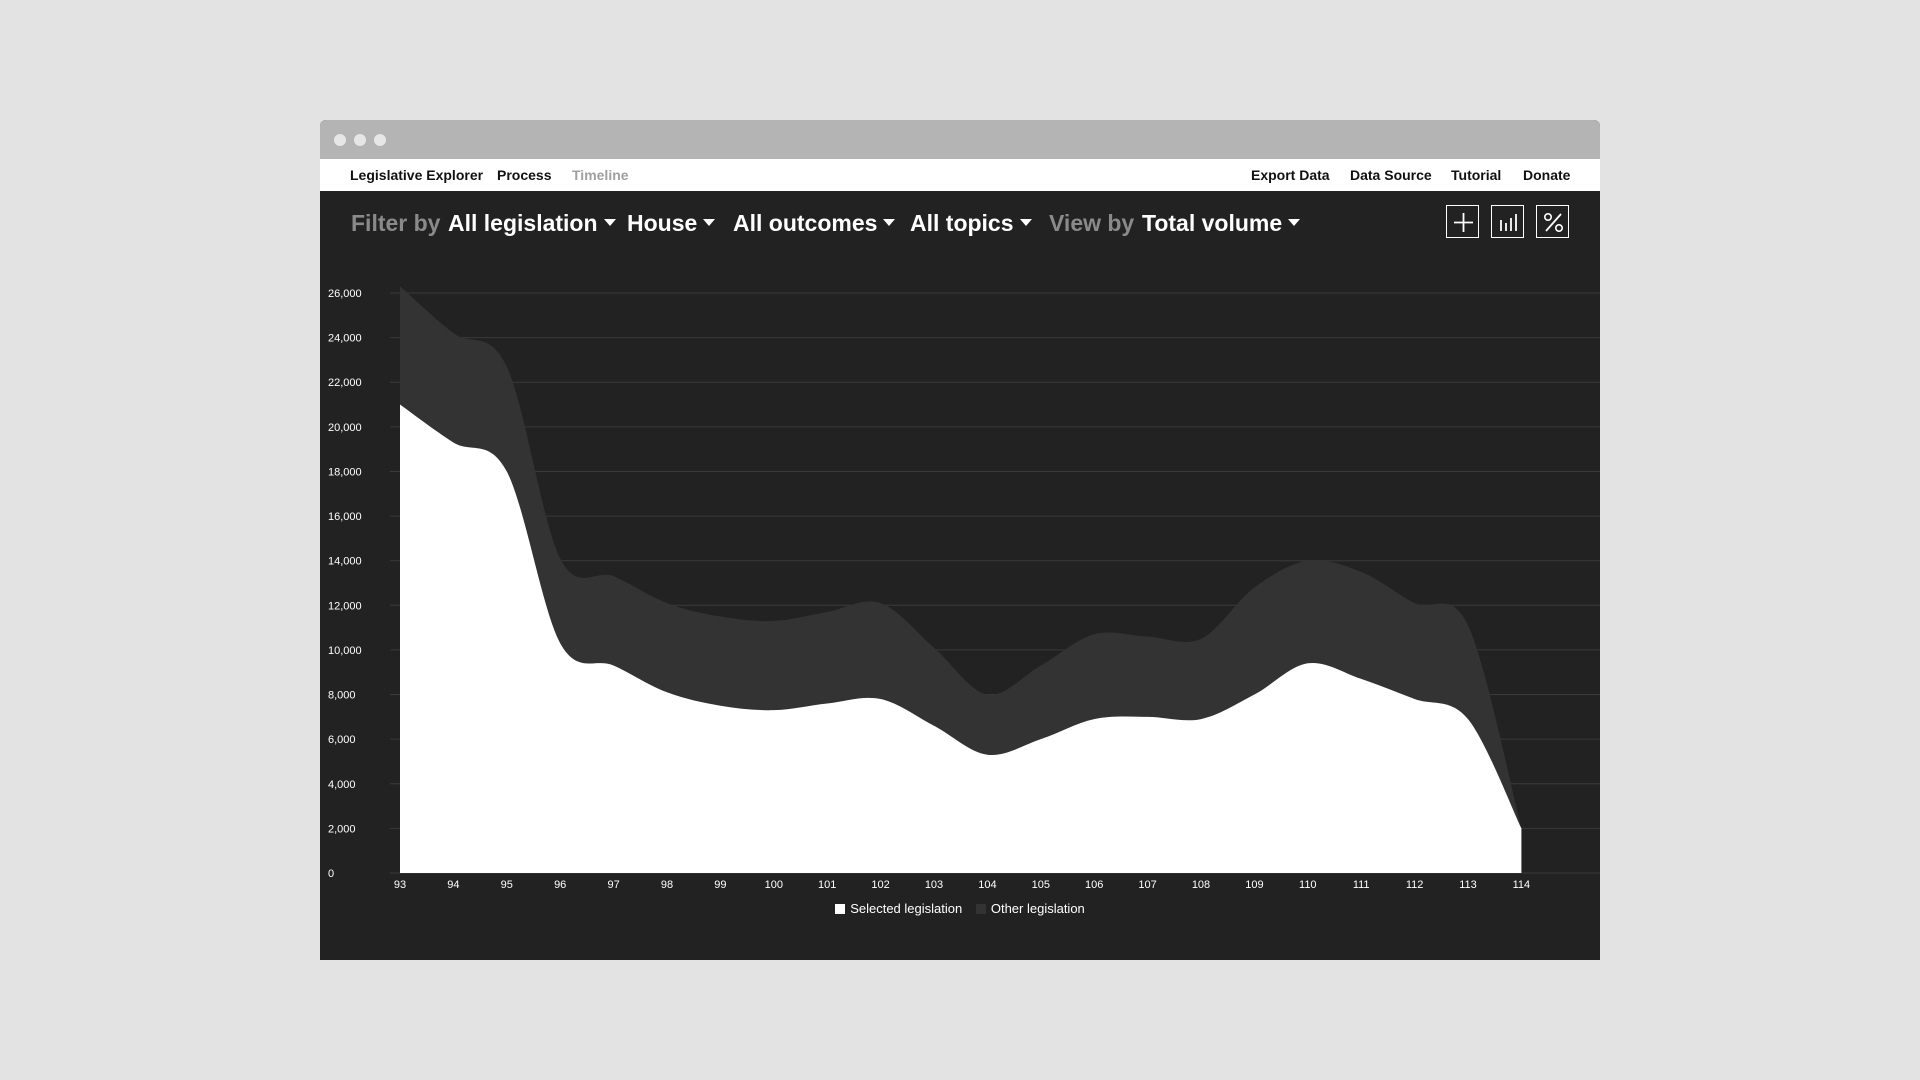 The image size is (1920, 1080). What do you see at coordinates (720, 885) in the screenshot?
I see `x-tick-label: 99` at bounding box center [720, 885].